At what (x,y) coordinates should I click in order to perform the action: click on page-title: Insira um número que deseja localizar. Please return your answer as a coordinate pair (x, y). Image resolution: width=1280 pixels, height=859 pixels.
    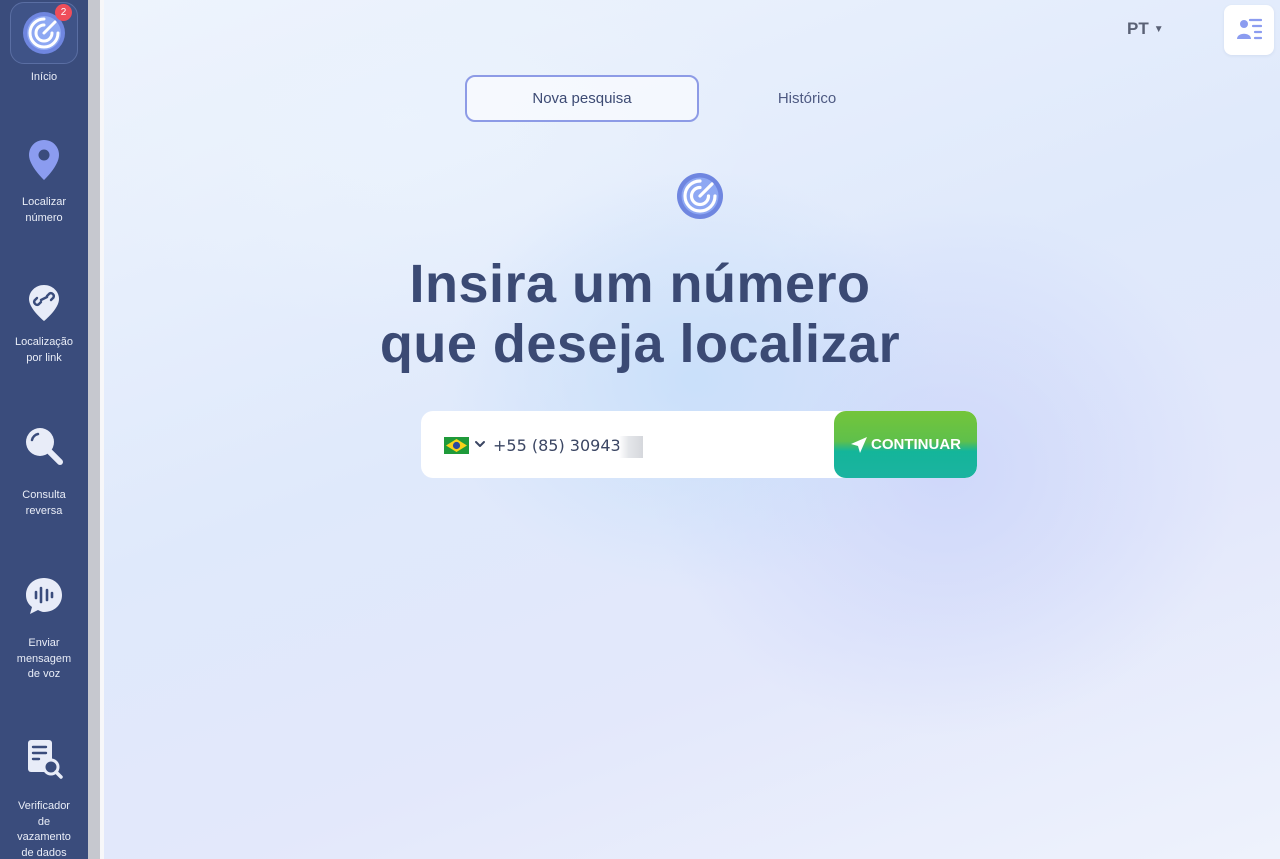
    Looking at the image, I should click on (640, 314).